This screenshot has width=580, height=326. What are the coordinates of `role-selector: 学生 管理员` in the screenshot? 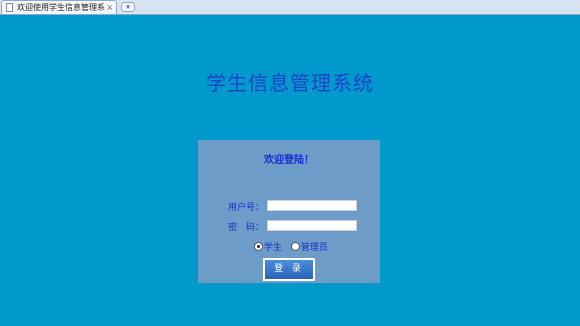 It's located at (294, 246).